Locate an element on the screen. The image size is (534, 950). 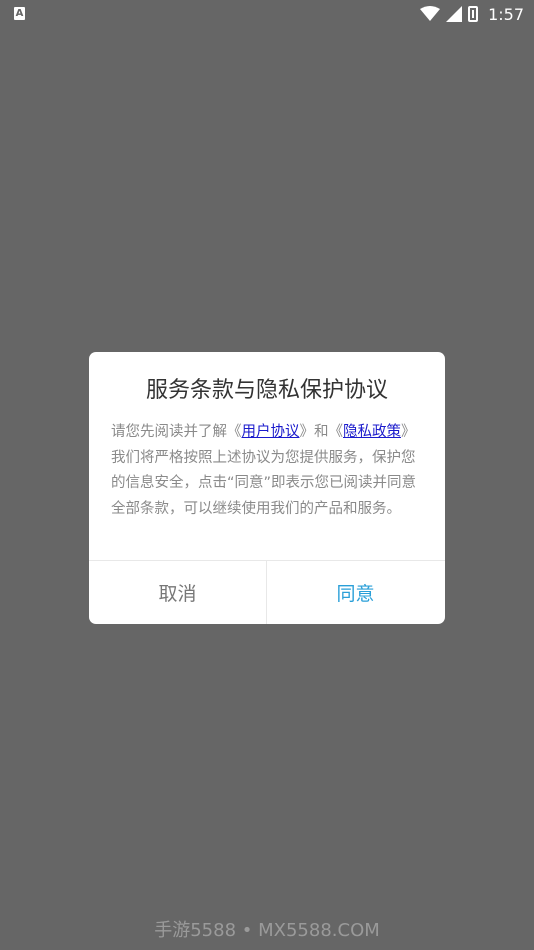
status-time: 1:57 is located at coordinates (506, 14).